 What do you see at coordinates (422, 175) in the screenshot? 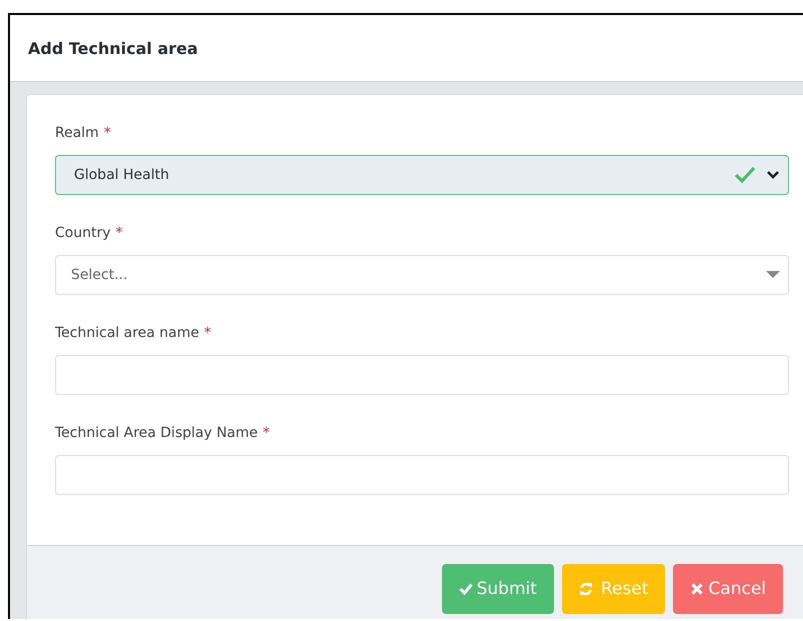
I see `realm-select: Global Health` at bounding box center [422, 175].